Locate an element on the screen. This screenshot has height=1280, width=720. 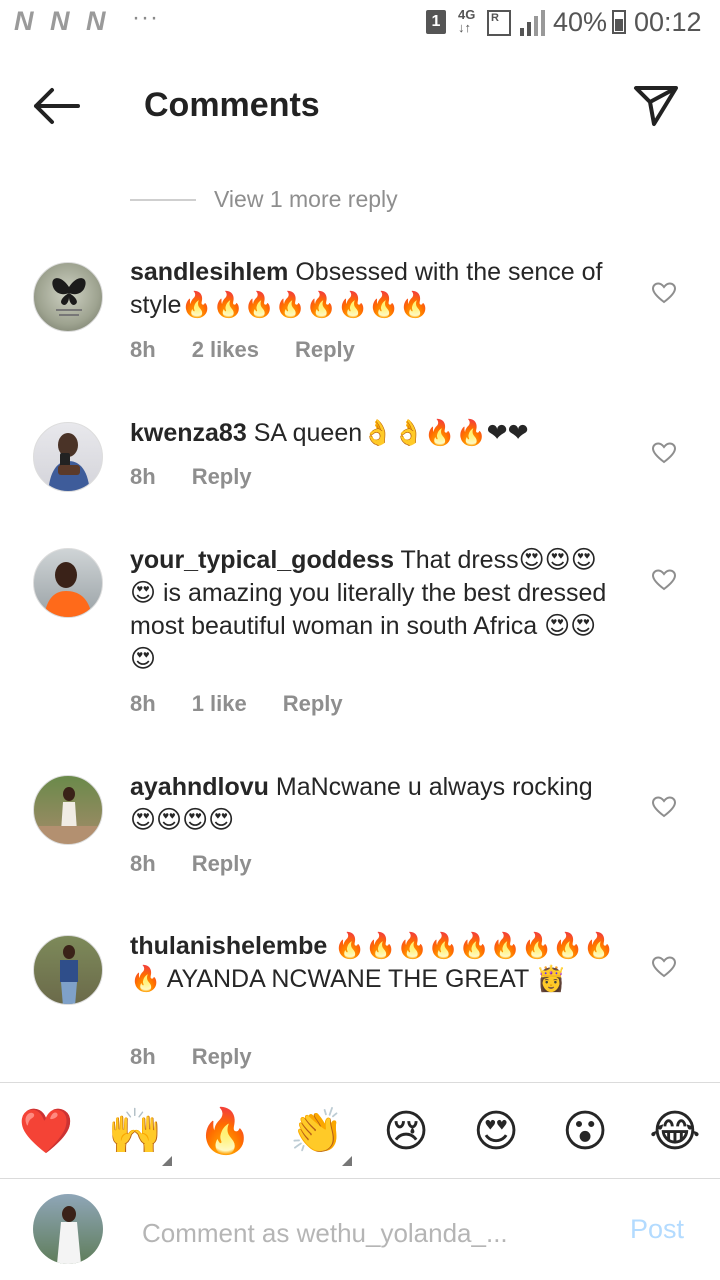
clapping-emoji-button: 👏 is located at coordinates (317, 1132).